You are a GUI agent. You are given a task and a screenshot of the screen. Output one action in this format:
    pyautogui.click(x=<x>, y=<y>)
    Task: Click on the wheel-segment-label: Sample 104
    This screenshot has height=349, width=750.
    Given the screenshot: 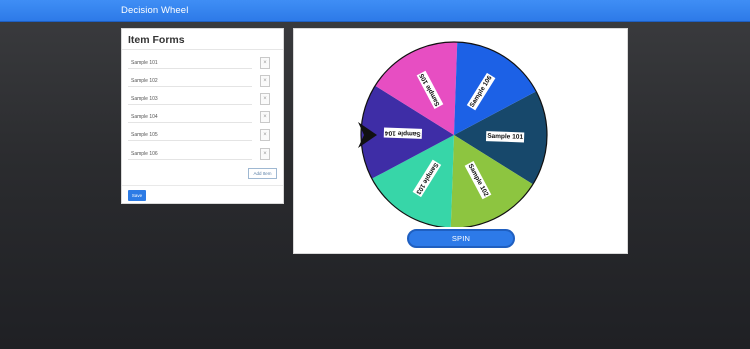 What is the action you would take?
    pyautogui.click(x=403, y=133)
    